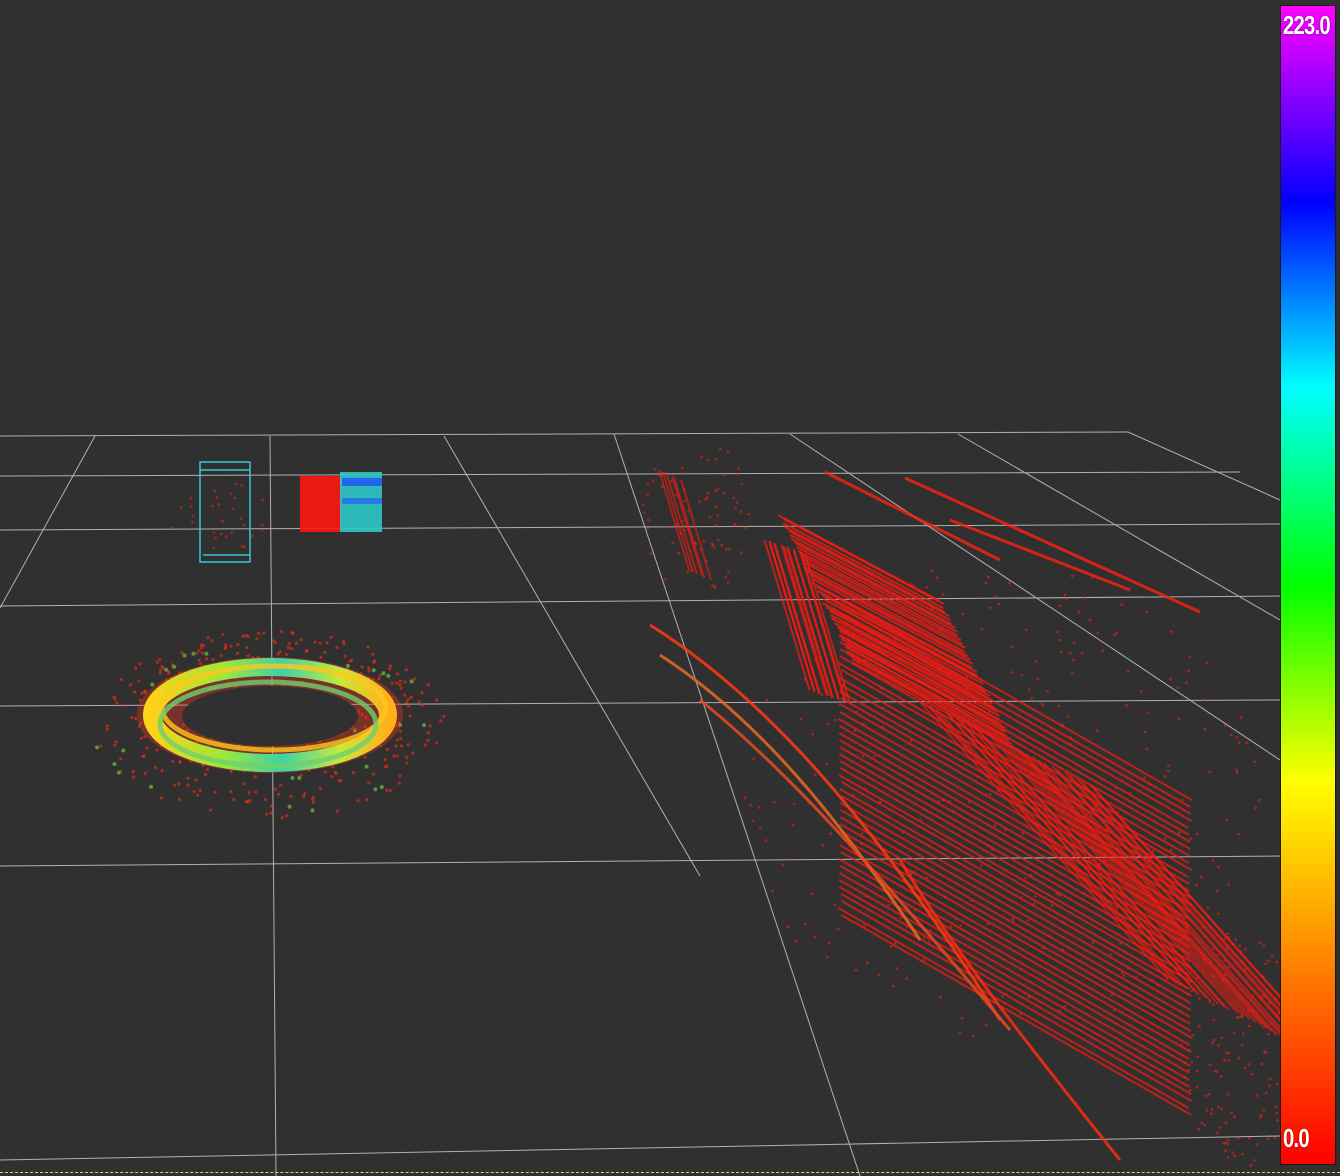  What do you see at coordinates (341, 502) in the screenshot?
I see `colored-block` at bounding box center [341, 502].